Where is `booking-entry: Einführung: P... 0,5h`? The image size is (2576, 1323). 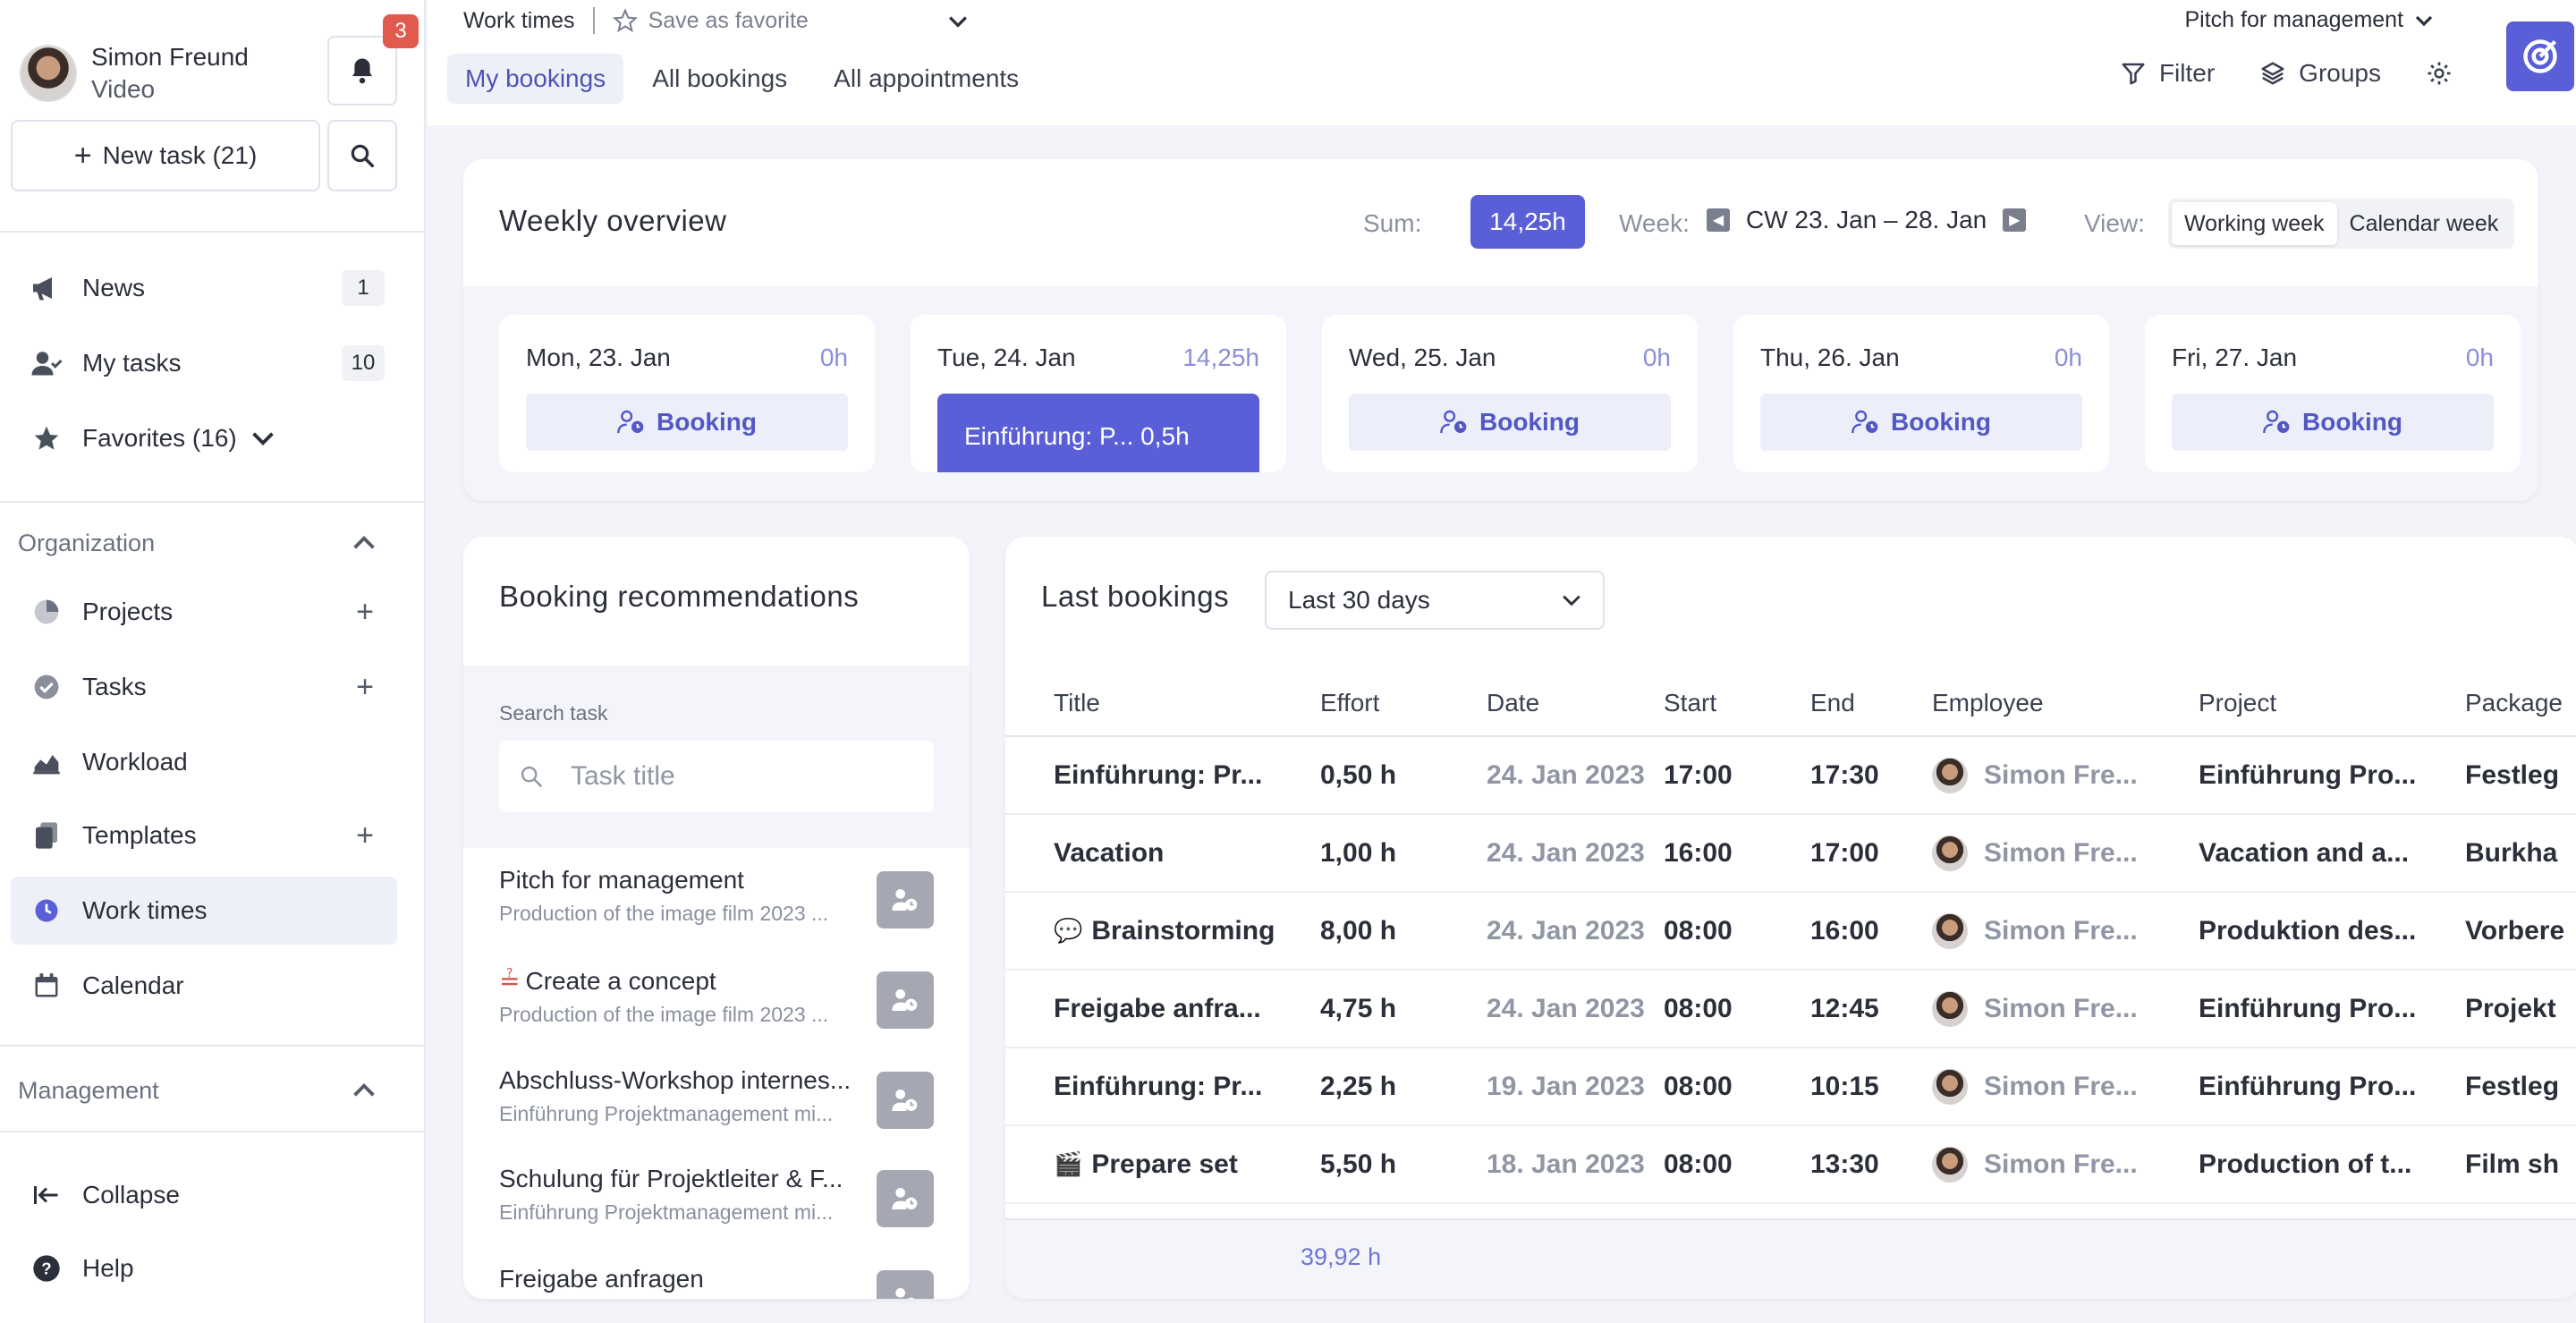 booking-entry: Einführung: P... 0,5h is located at coordinates (1098, 433).